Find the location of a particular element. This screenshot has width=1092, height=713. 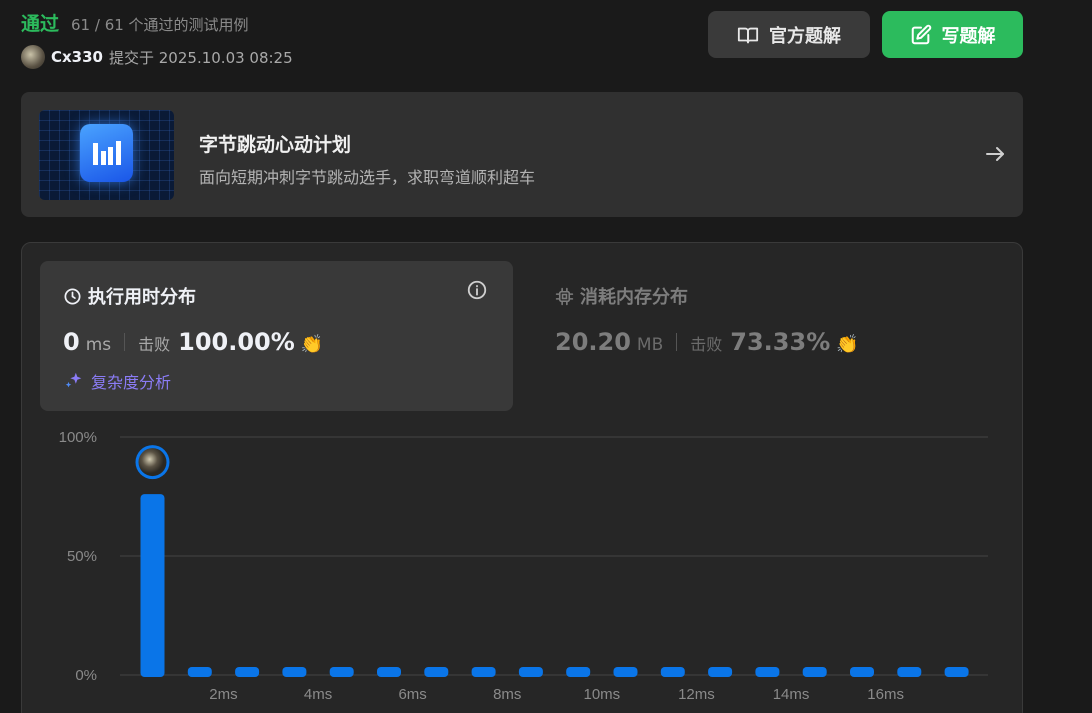

runtime-card: 执行用时分布 0 ms 击败 100.00% 👏 复杂度分析 is located at coordinates (276, 336).